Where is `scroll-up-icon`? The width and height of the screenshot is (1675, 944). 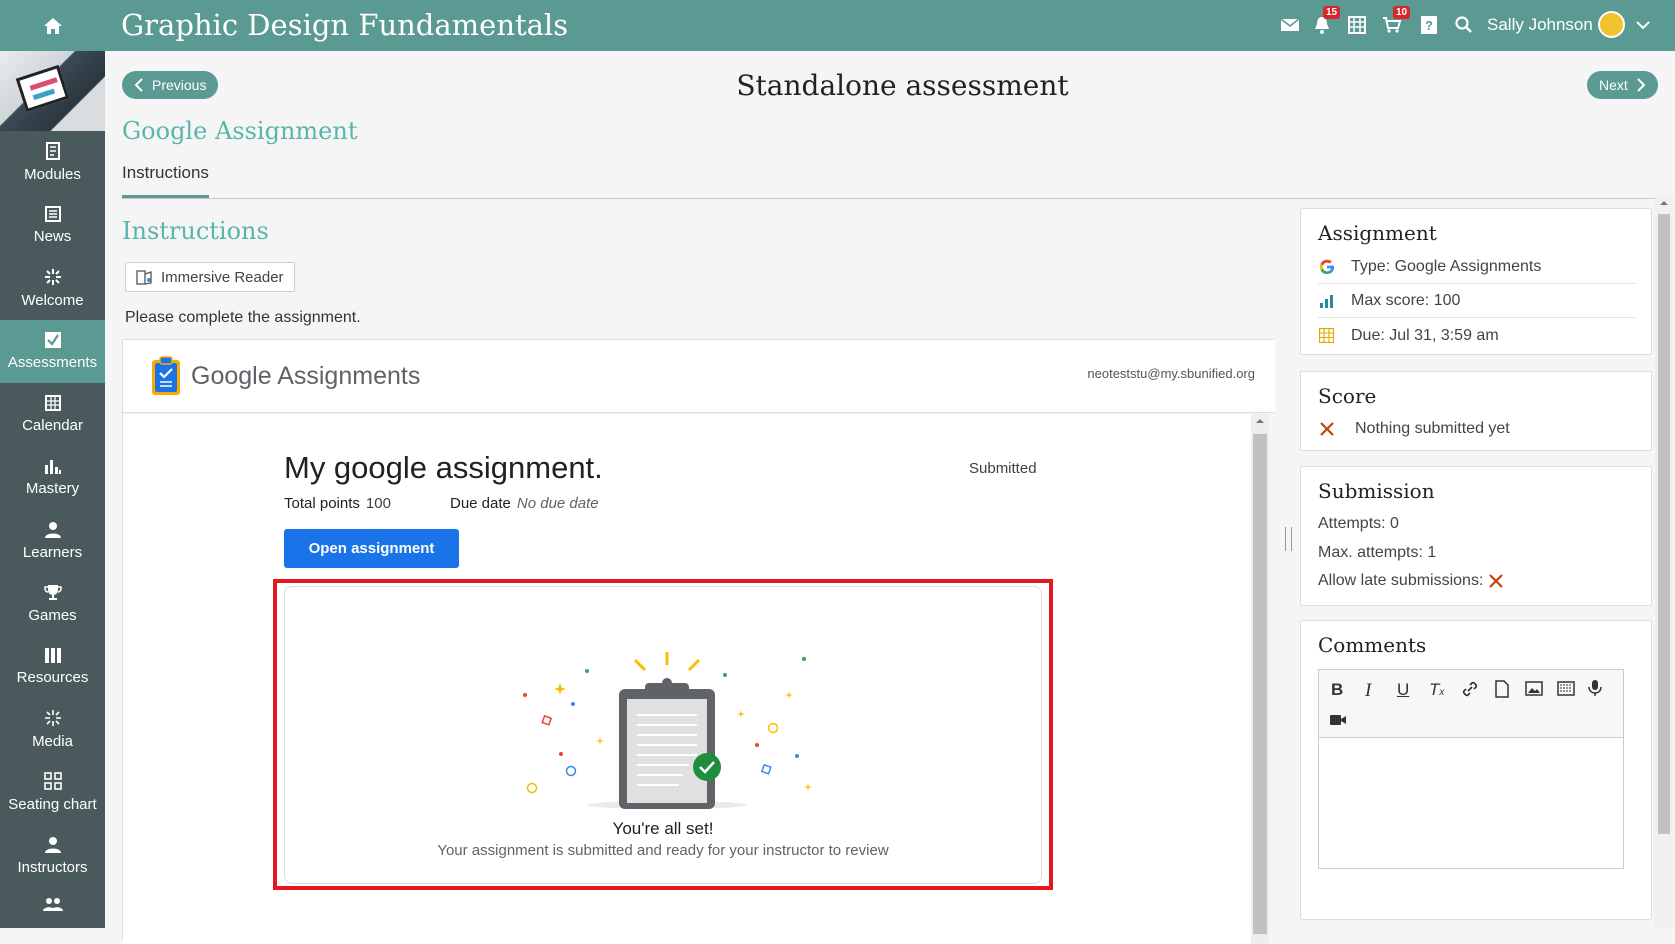 scroll-up-icon is located at coordinates (1664, 203).